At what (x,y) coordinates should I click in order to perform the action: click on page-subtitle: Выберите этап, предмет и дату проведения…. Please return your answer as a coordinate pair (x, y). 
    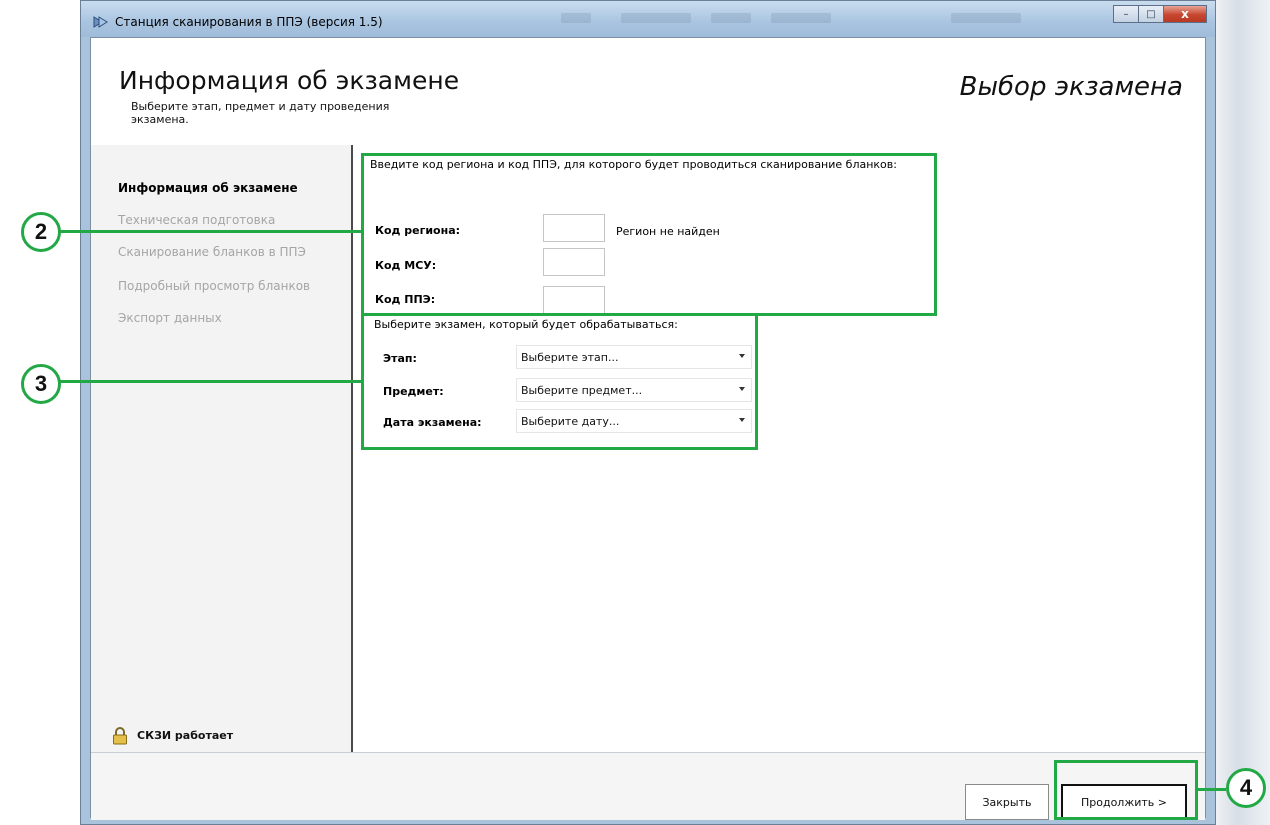
    Looking at the image, I should click on (260, 113).